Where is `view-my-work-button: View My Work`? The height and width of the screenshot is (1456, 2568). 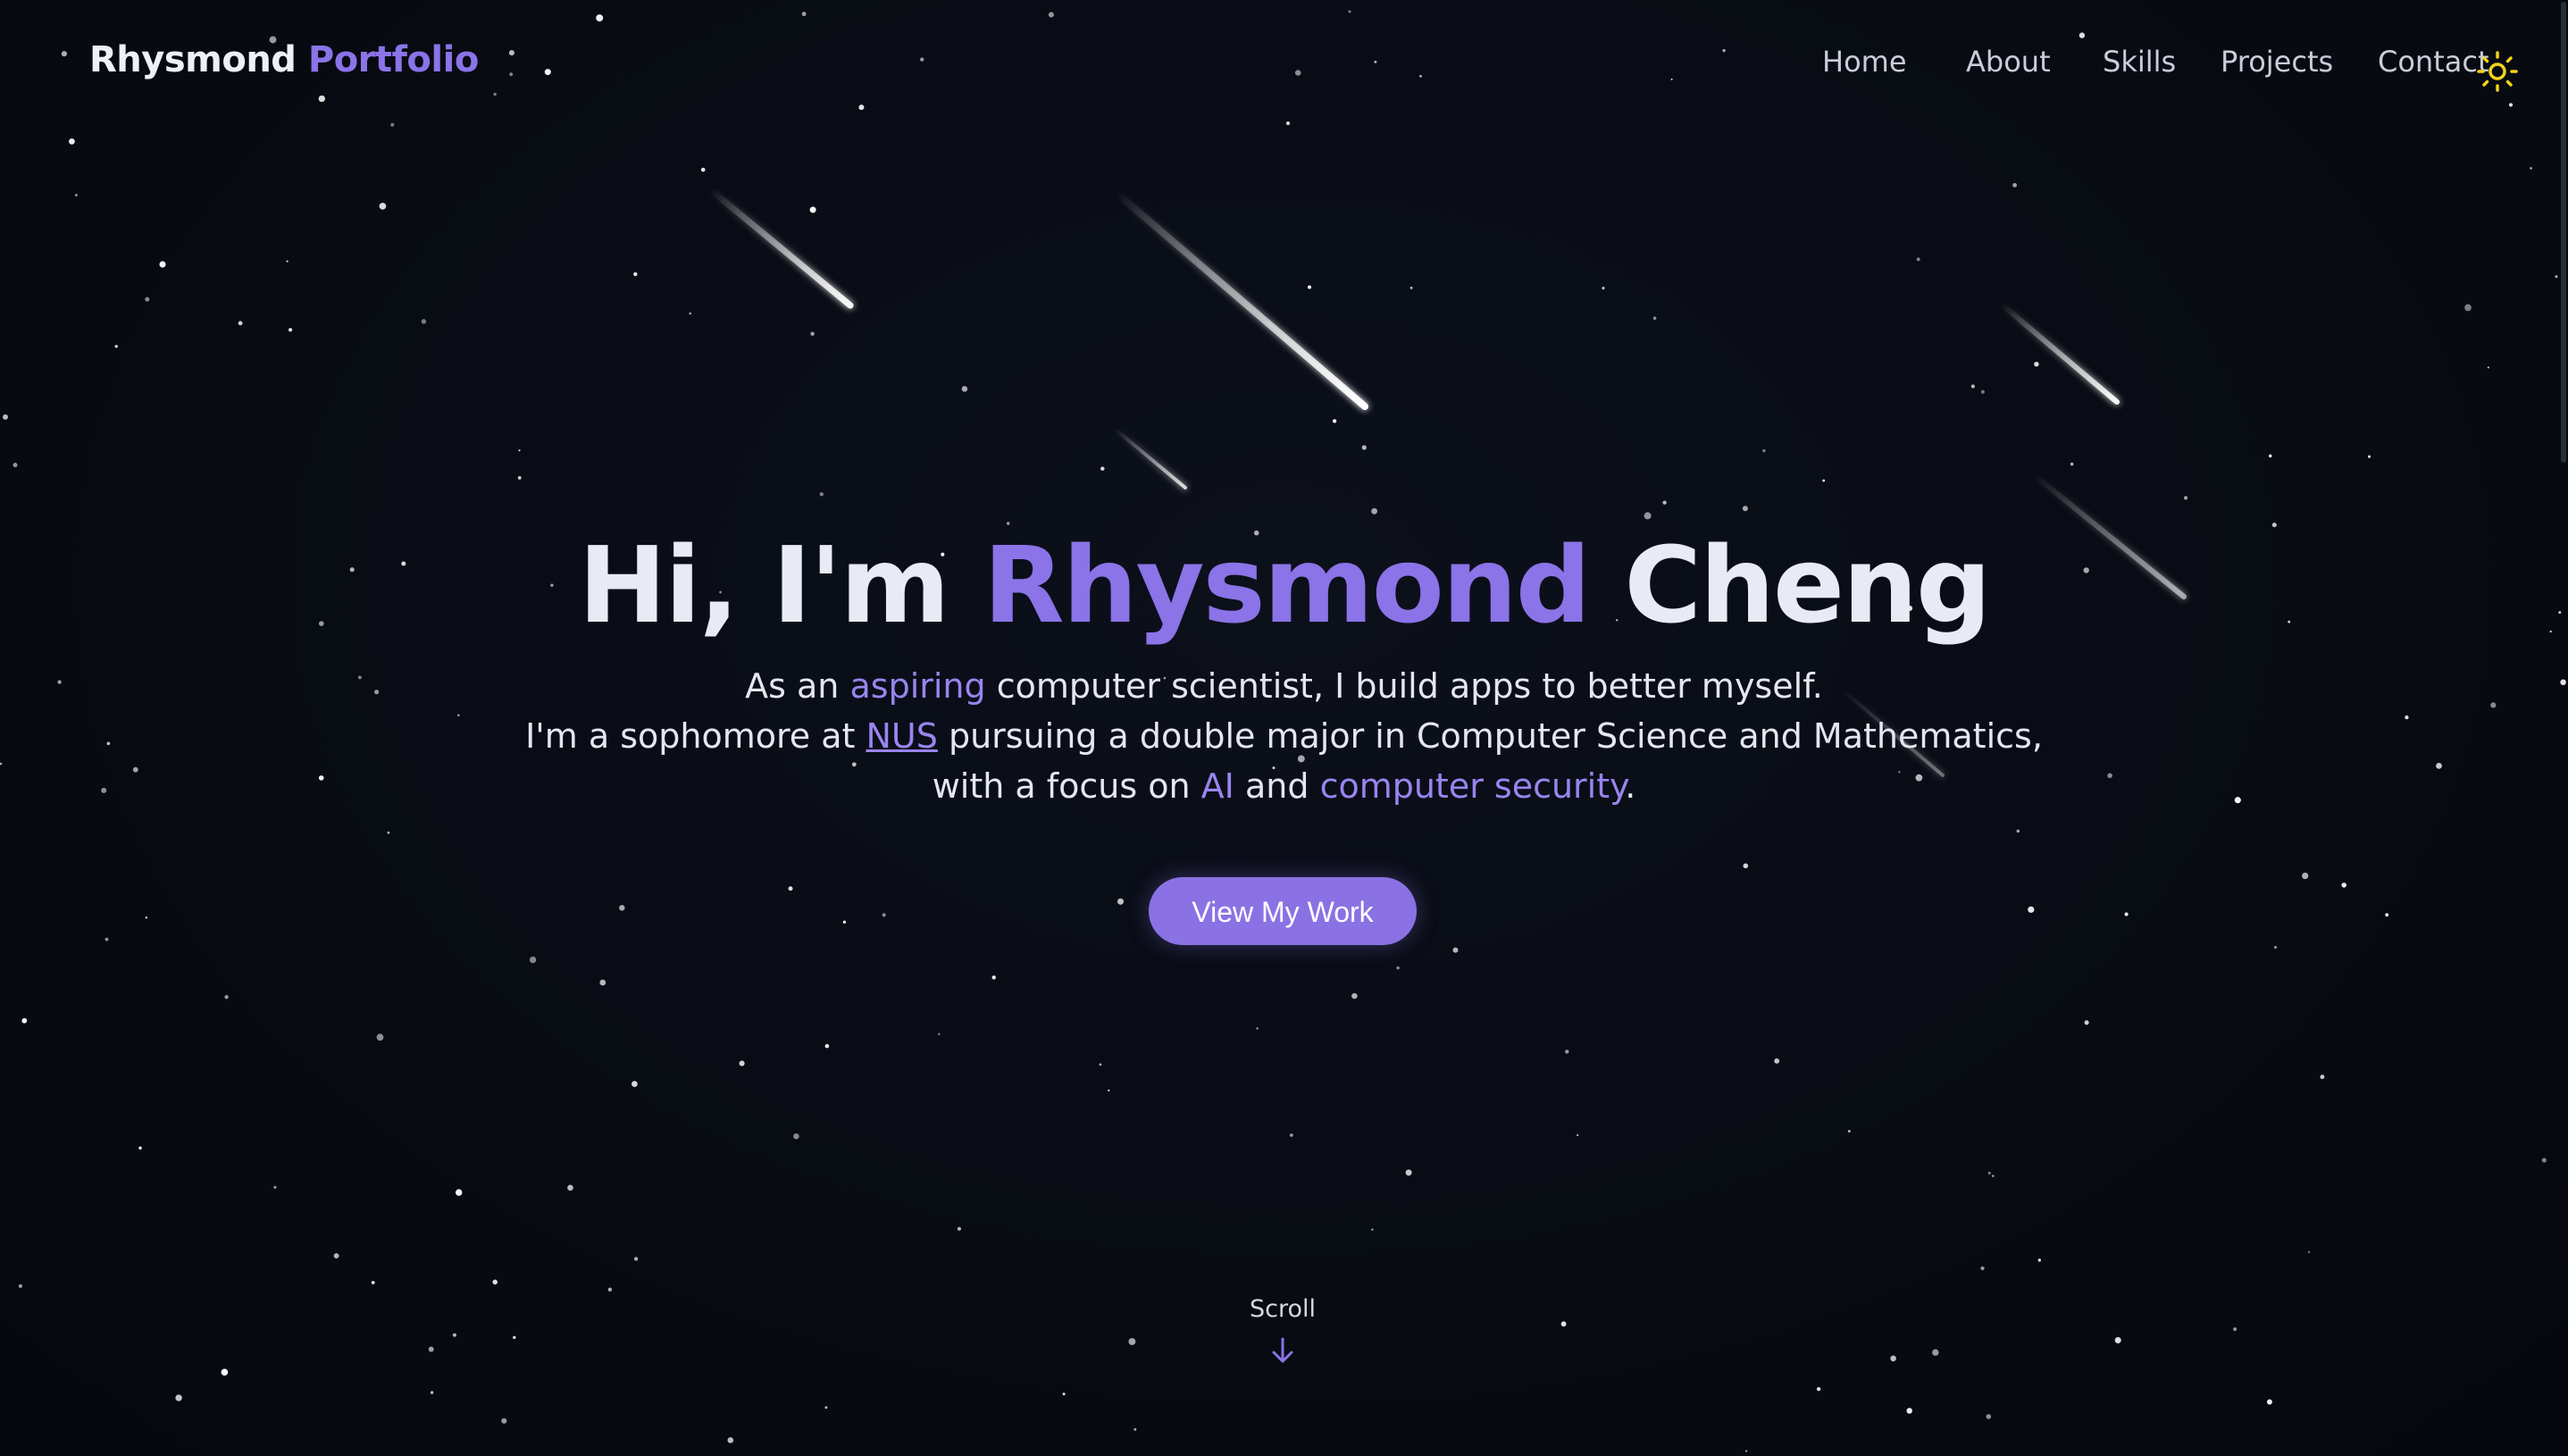
view-my-work-button: View My Work is located at coordinates (1283, 911).